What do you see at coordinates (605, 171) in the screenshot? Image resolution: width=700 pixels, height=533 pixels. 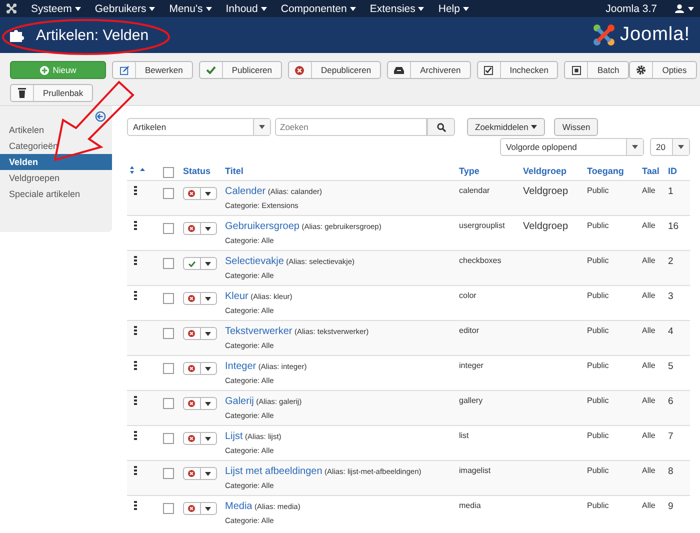 I see `column-header: Toegang` at bounding box center [605, 171].